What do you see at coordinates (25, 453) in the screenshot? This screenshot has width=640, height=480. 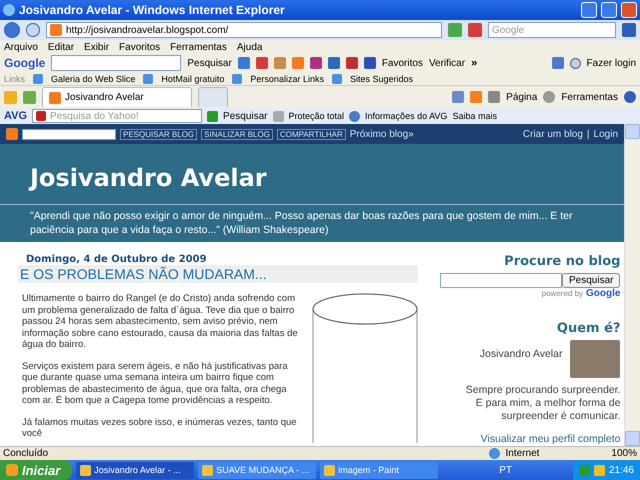 I see `status-text: Concluído` at bounding box center [25, 453].